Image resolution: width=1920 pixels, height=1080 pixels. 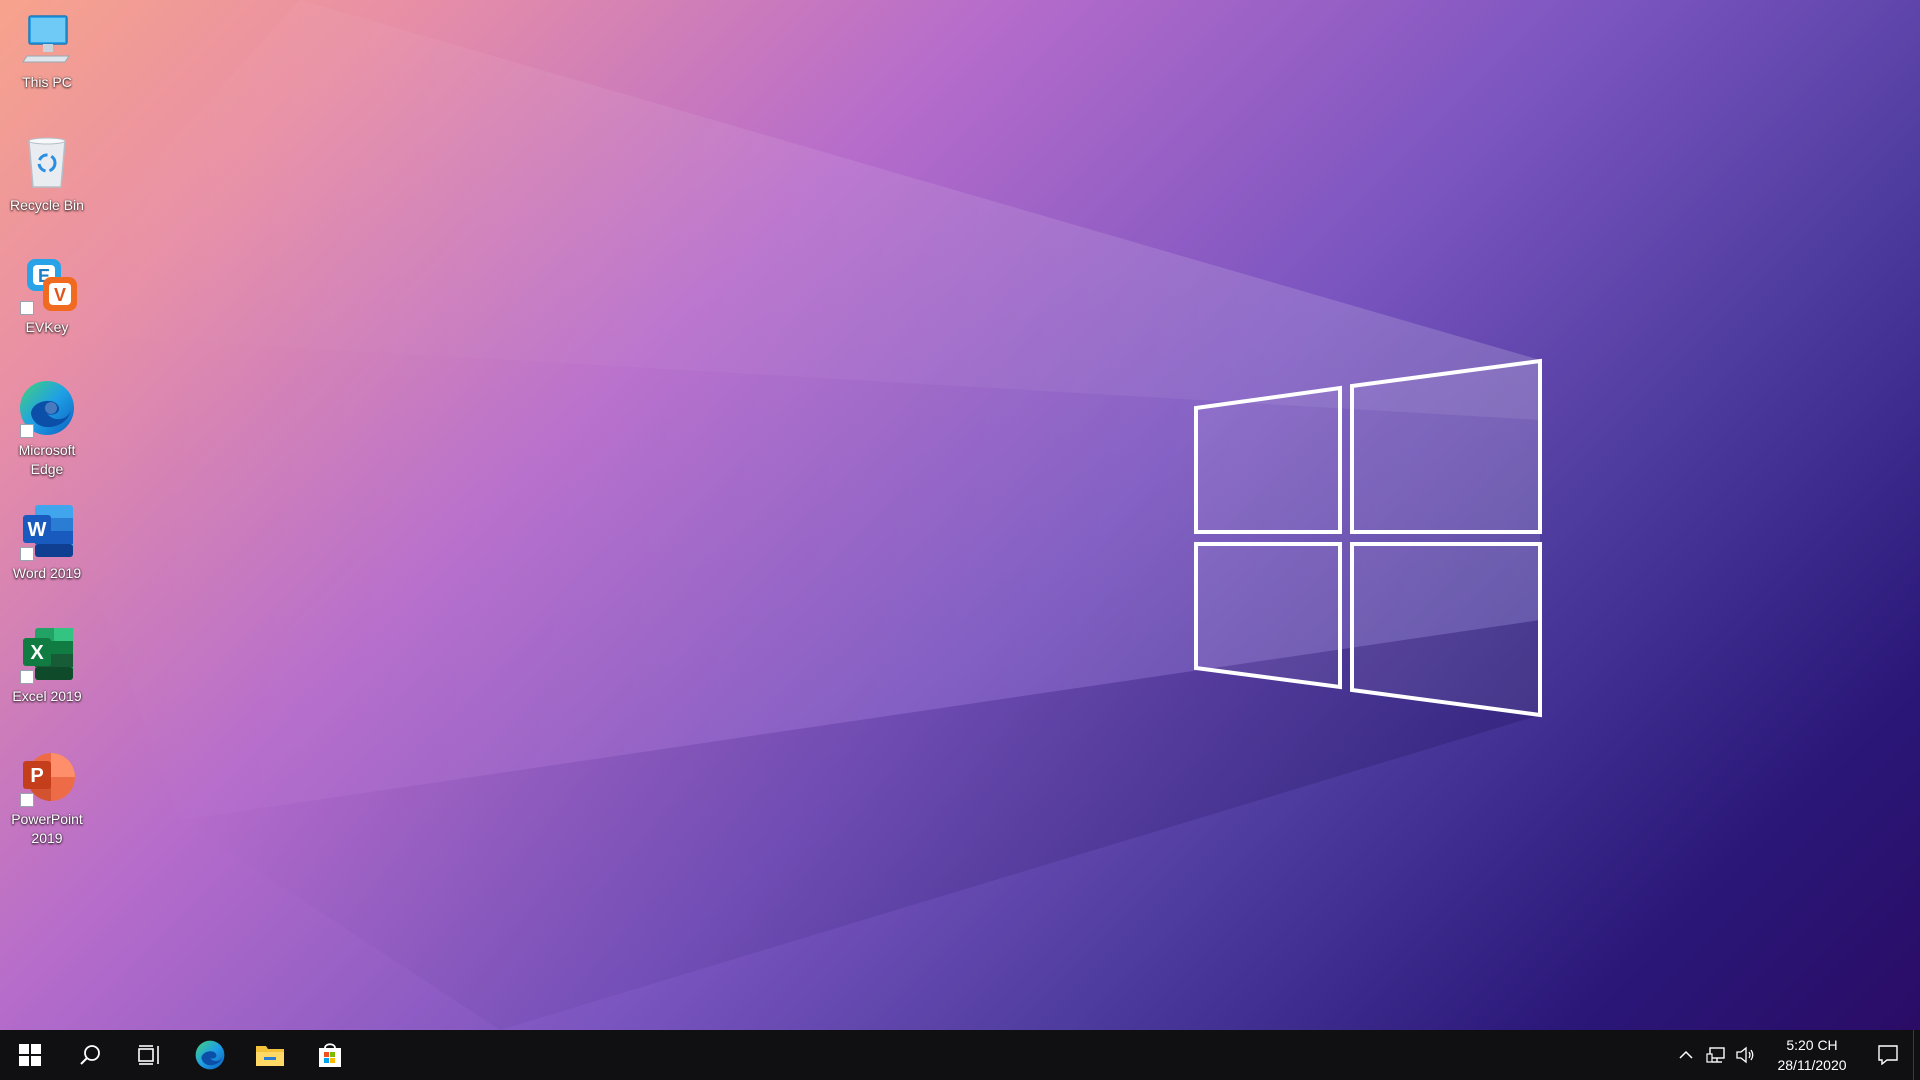 I want to click on word-icon: W, so click(x=47, y=531).